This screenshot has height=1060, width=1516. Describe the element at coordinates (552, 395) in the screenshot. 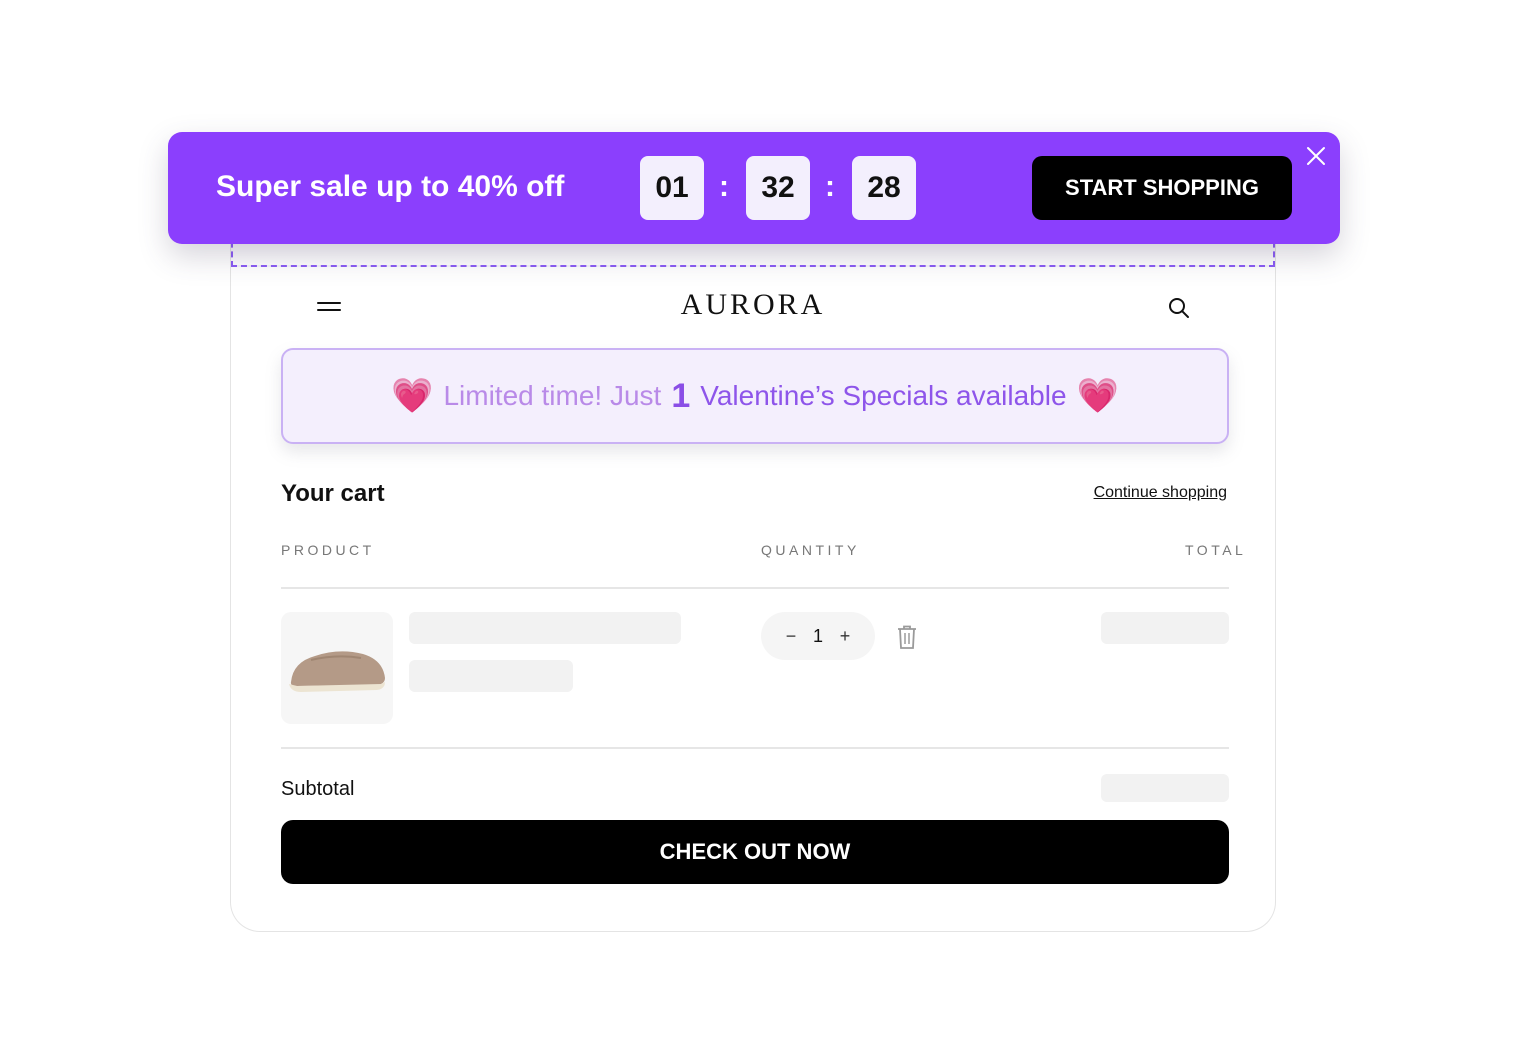

I see `promo-prefix: Limited time! Just` at that location.